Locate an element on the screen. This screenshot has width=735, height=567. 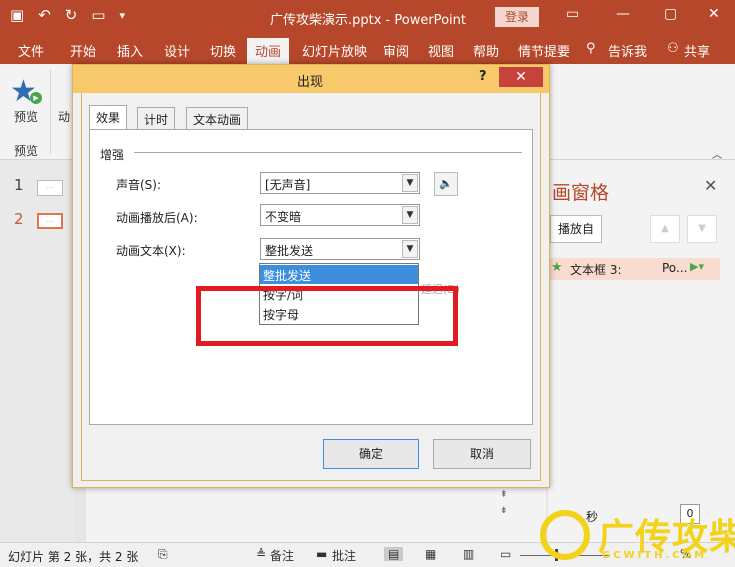
redo-icon: ↻ is located at coordinates (71, 15).